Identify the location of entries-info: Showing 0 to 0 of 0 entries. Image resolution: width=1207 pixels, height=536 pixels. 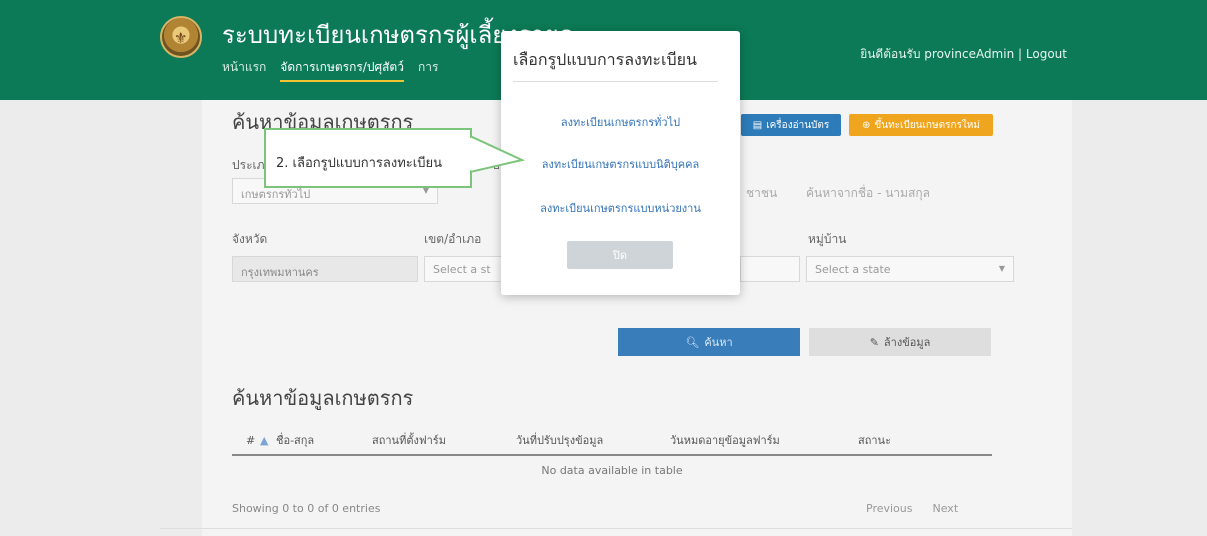
(306, 508).